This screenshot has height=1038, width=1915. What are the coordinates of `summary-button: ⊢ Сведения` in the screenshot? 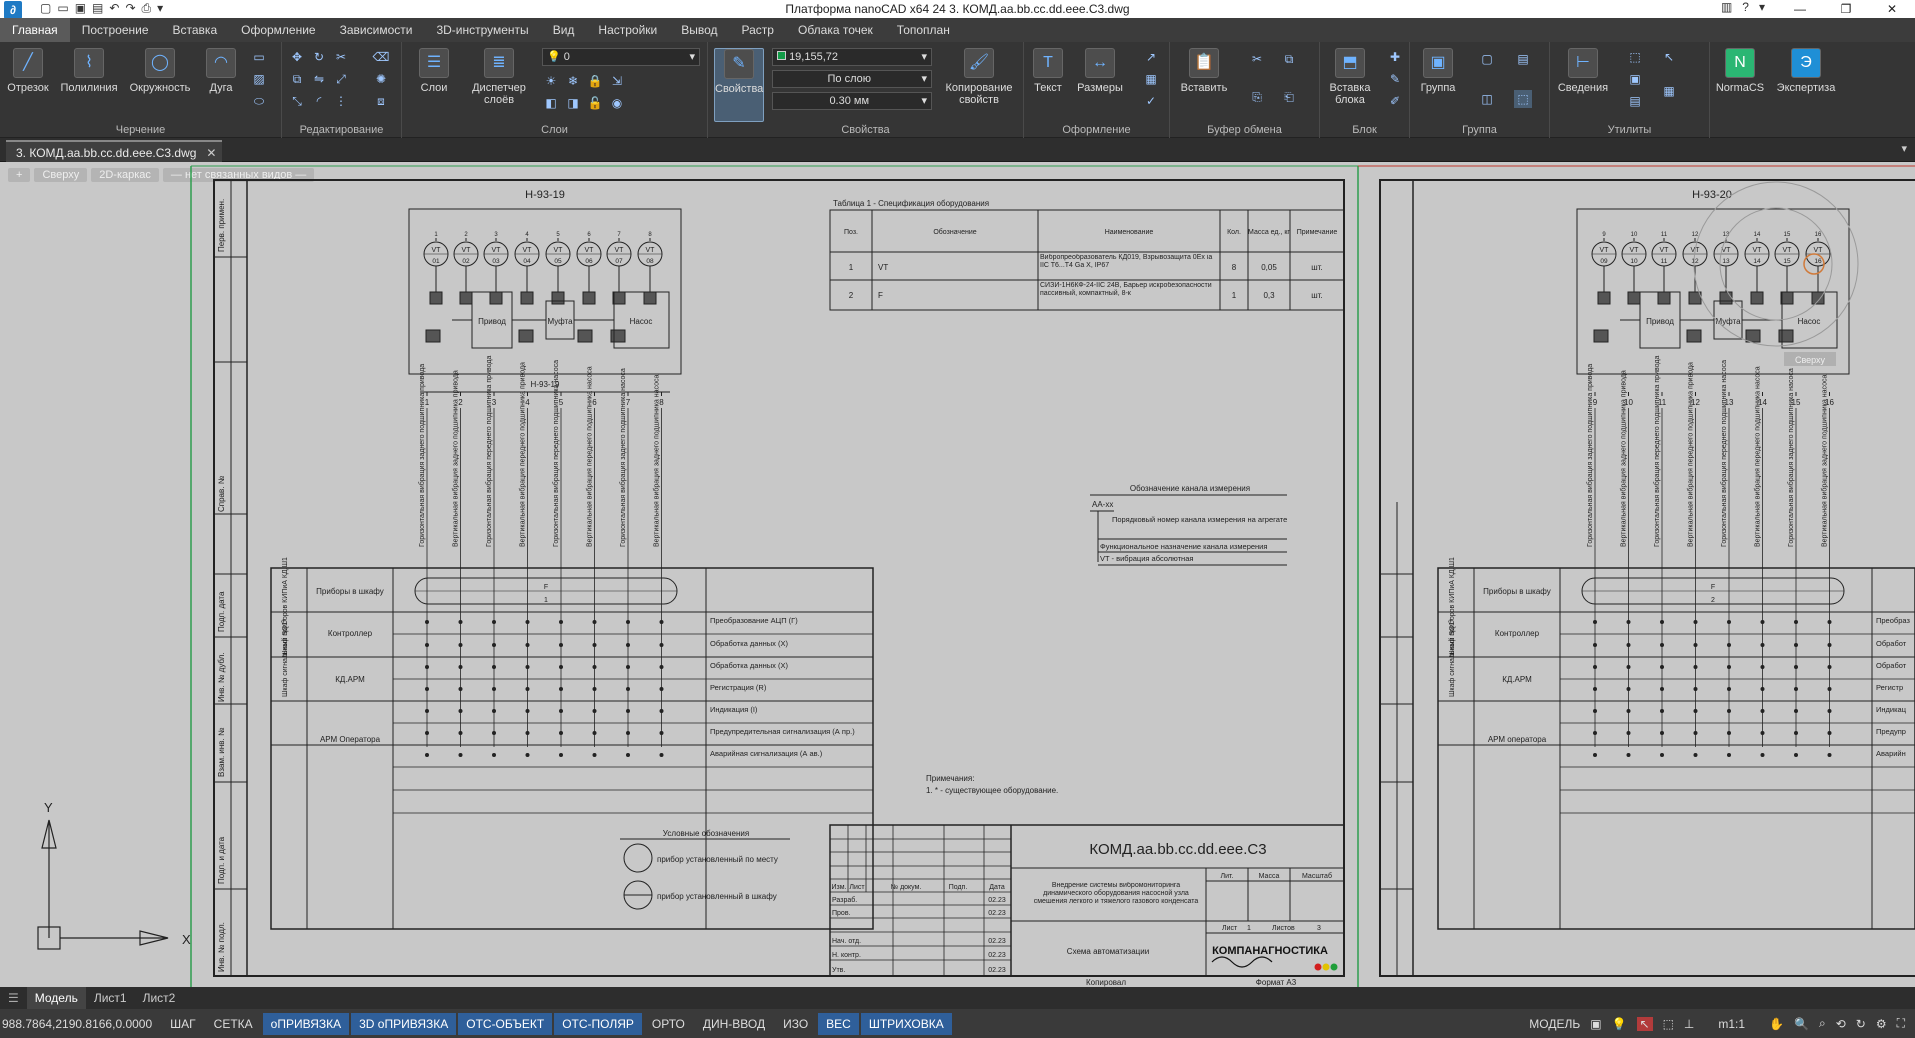 It's located at (1583, 71).